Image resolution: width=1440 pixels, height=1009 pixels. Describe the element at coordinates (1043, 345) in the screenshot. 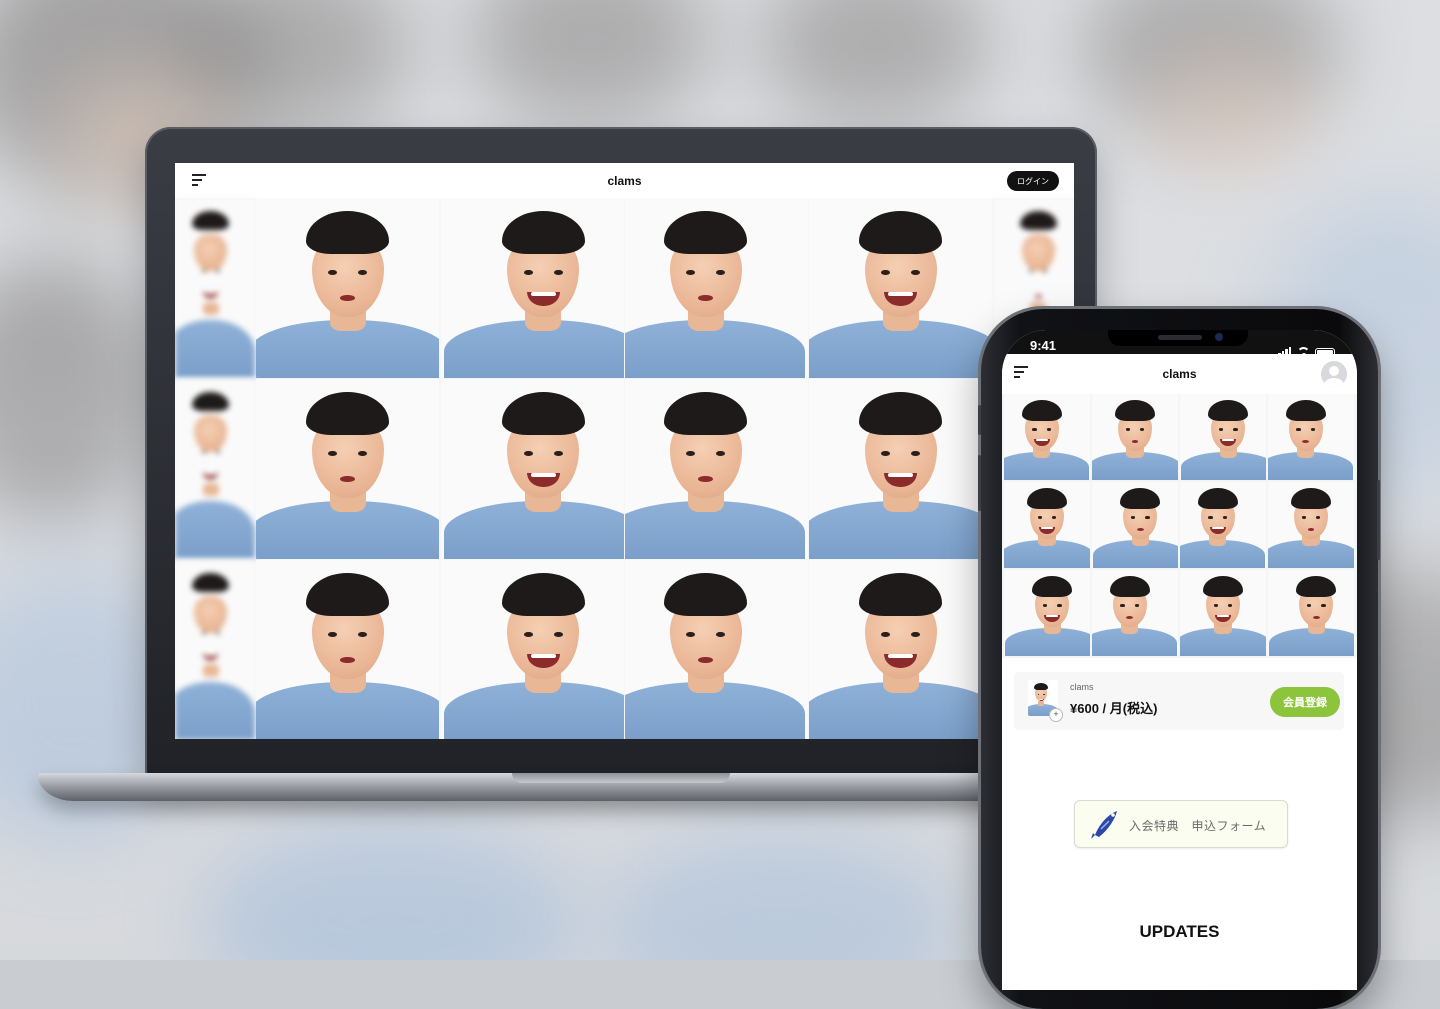

I see `status-time: 9:41` at that location.